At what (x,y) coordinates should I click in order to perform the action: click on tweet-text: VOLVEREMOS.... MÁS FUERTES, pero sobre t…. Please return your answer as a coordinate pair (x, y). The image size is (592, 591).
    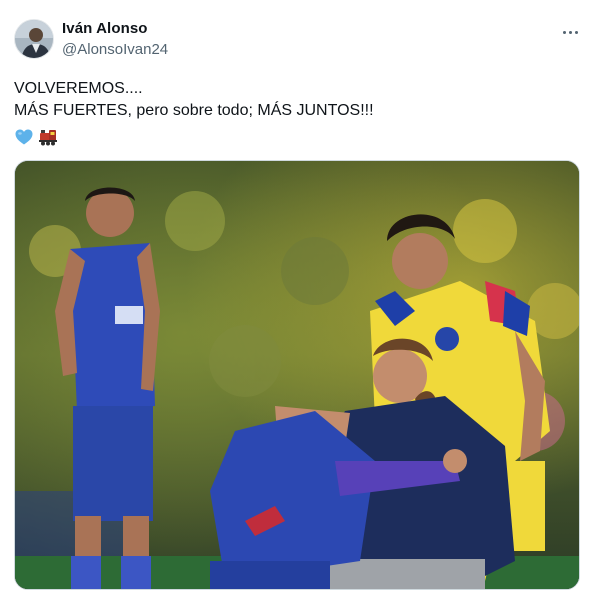
    Looking at the image, I should click on (294, 100).